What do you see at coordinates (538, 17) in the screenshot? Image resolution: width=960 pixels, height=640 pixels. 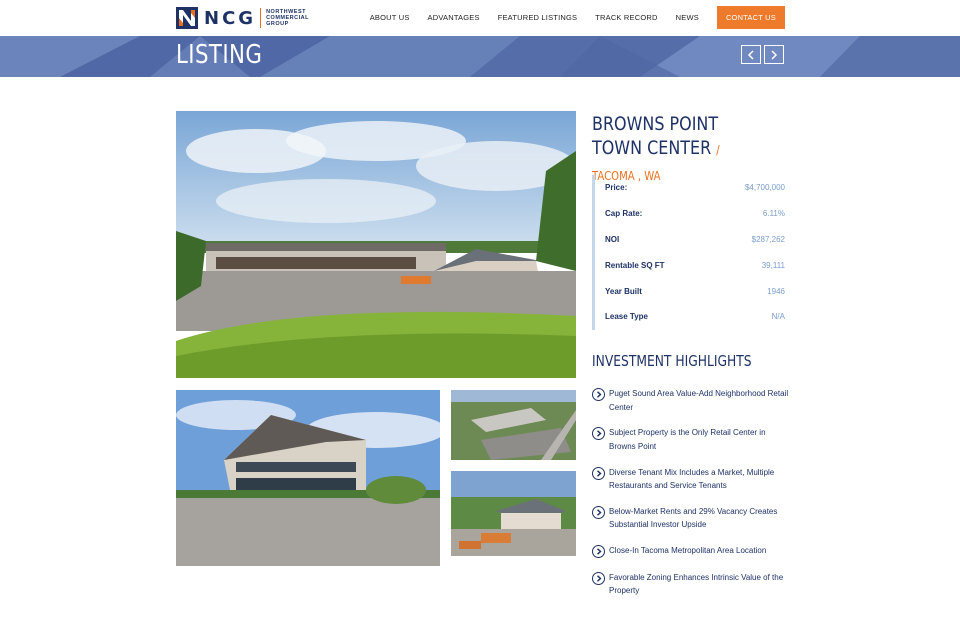 I see `nav-featured-listings: FEATURED LISTINGS` at bounding box center [538, 17].